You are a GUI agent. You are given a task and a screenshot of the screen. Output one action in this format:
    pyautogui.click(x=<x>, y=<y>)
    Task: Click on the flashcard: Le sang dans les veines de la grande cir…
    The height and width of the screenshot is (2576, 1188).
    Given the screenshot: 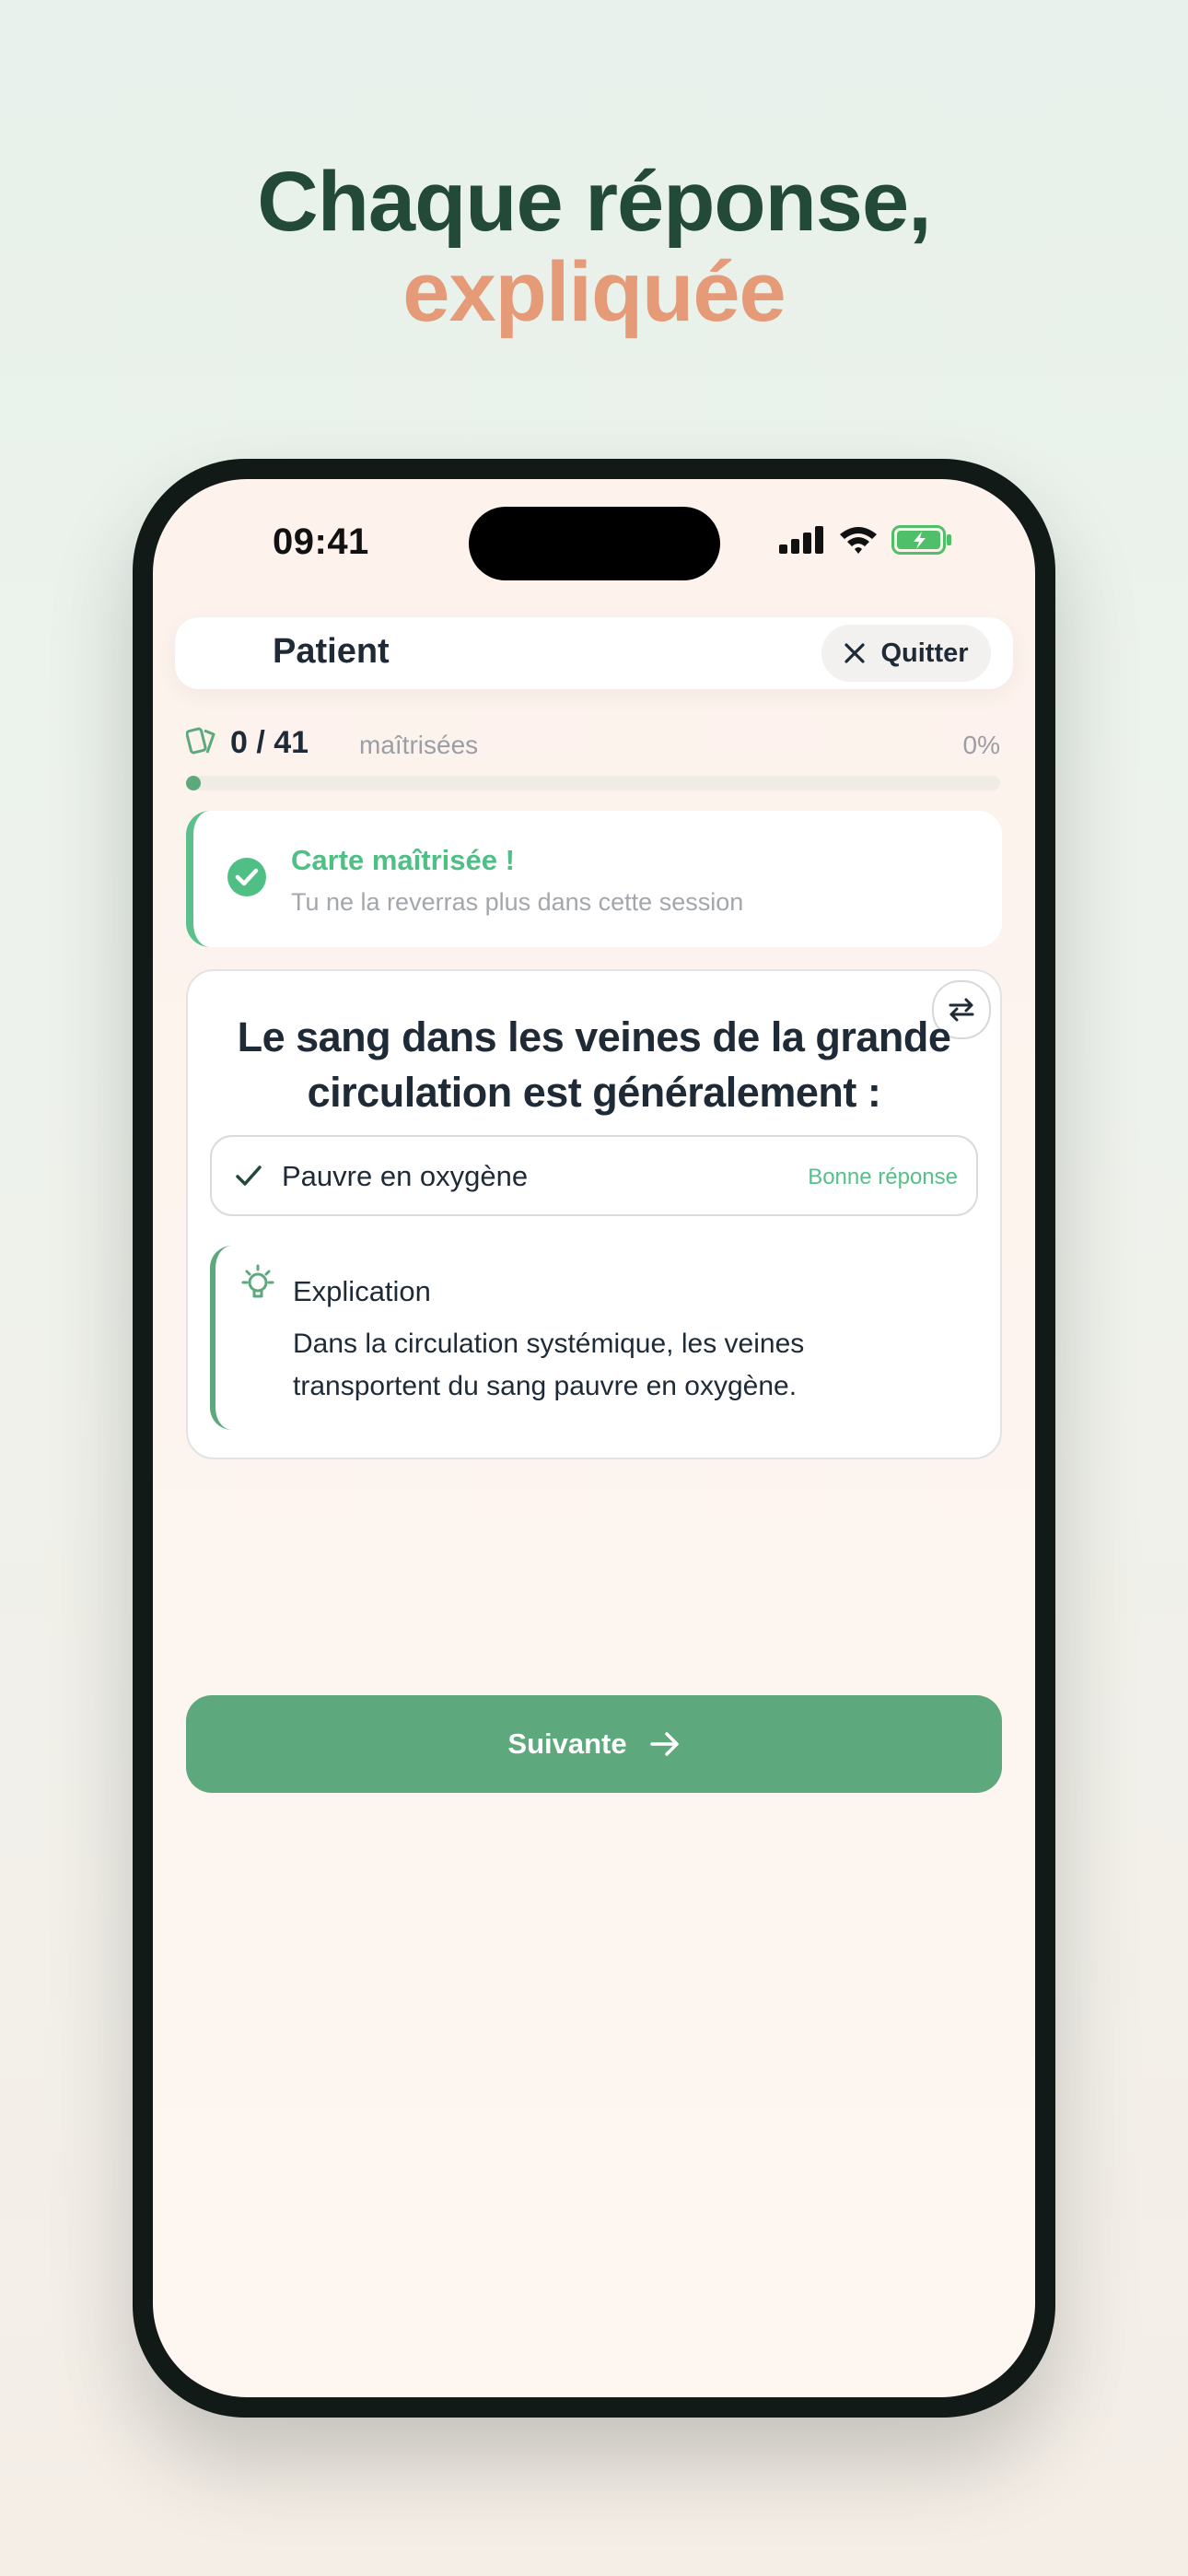 What is the action you would take?
    pyautogui.click(x=594, y=1214)
    